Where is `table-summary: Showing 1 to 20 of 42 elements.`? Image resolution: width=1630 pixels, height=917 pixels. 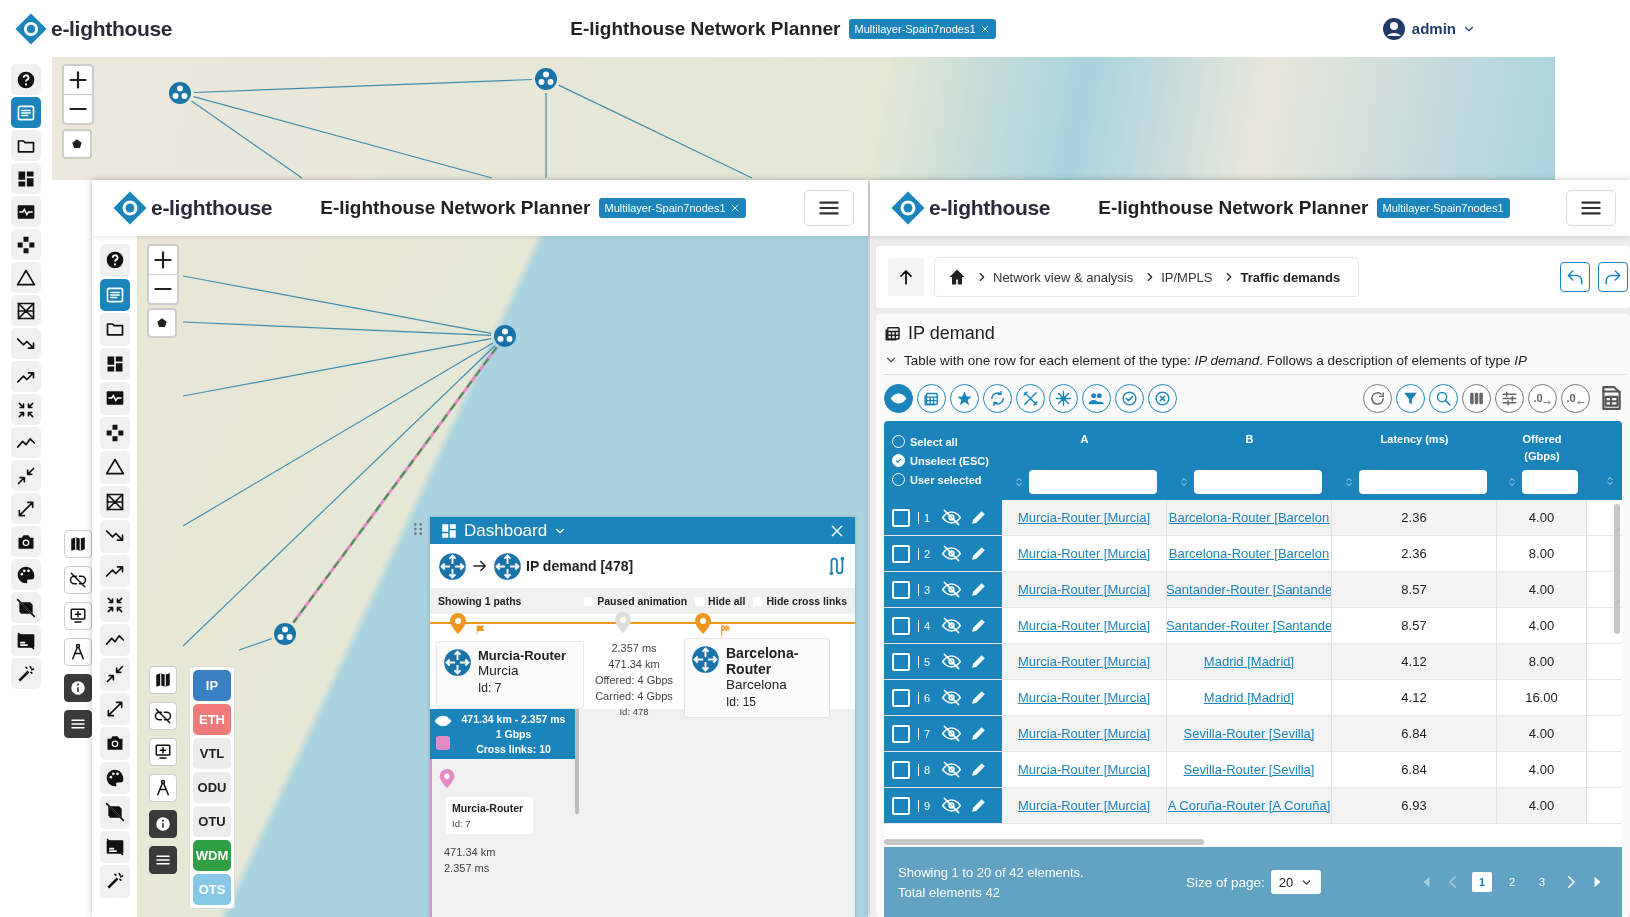
table-summary: Showing 1 to 20 of 42 elements. is located at coordinates (991, 872).